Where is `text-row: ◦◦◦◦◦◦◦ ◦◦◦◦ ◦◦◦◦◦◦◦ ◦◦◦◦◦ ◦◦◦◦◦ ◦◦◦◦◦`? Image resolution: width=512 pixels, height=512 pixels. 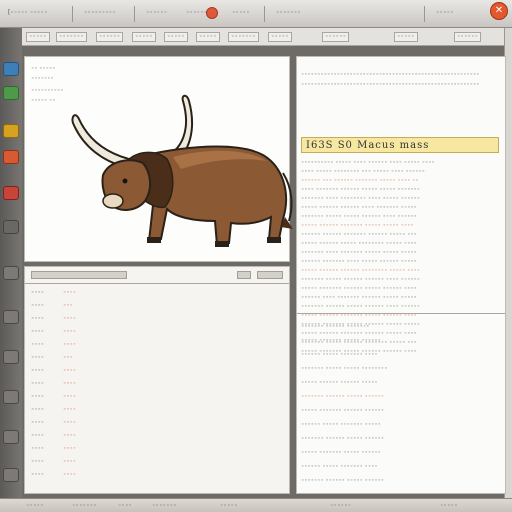
text-row: ◦◦◦◦◦◦◦ ◦◦◦◦ ◦◦◦◦◦◦◦ ◦◦◦◦◦ ◦◦◦◦◦ ◦◦◦◦◦ is located at coordinates (359, 253).